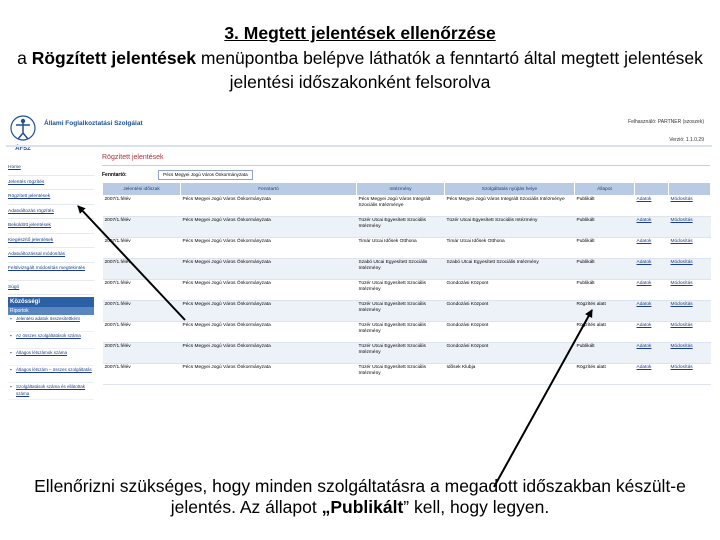 The image size is (720, 540). What do you see at coordinates (400, 248) in the screenshot?
I see `intezmeny-cell: Timár Utcai Idősek Otthona` at bounding box center [400, 248].